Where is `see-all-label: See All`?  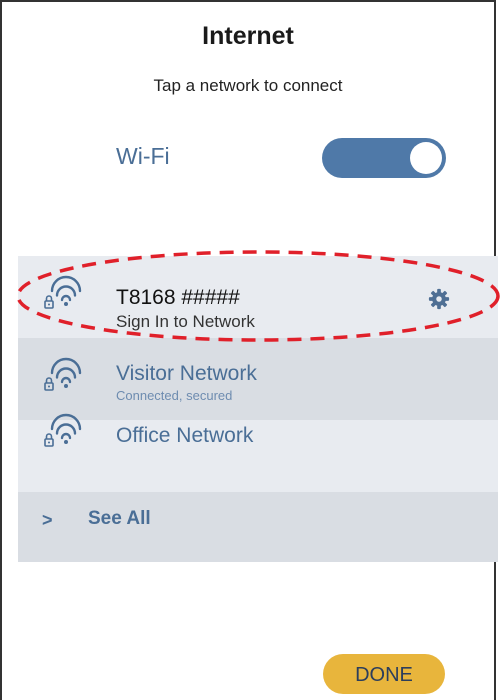 see-all-label: See All is located at coordinates (119, 518).